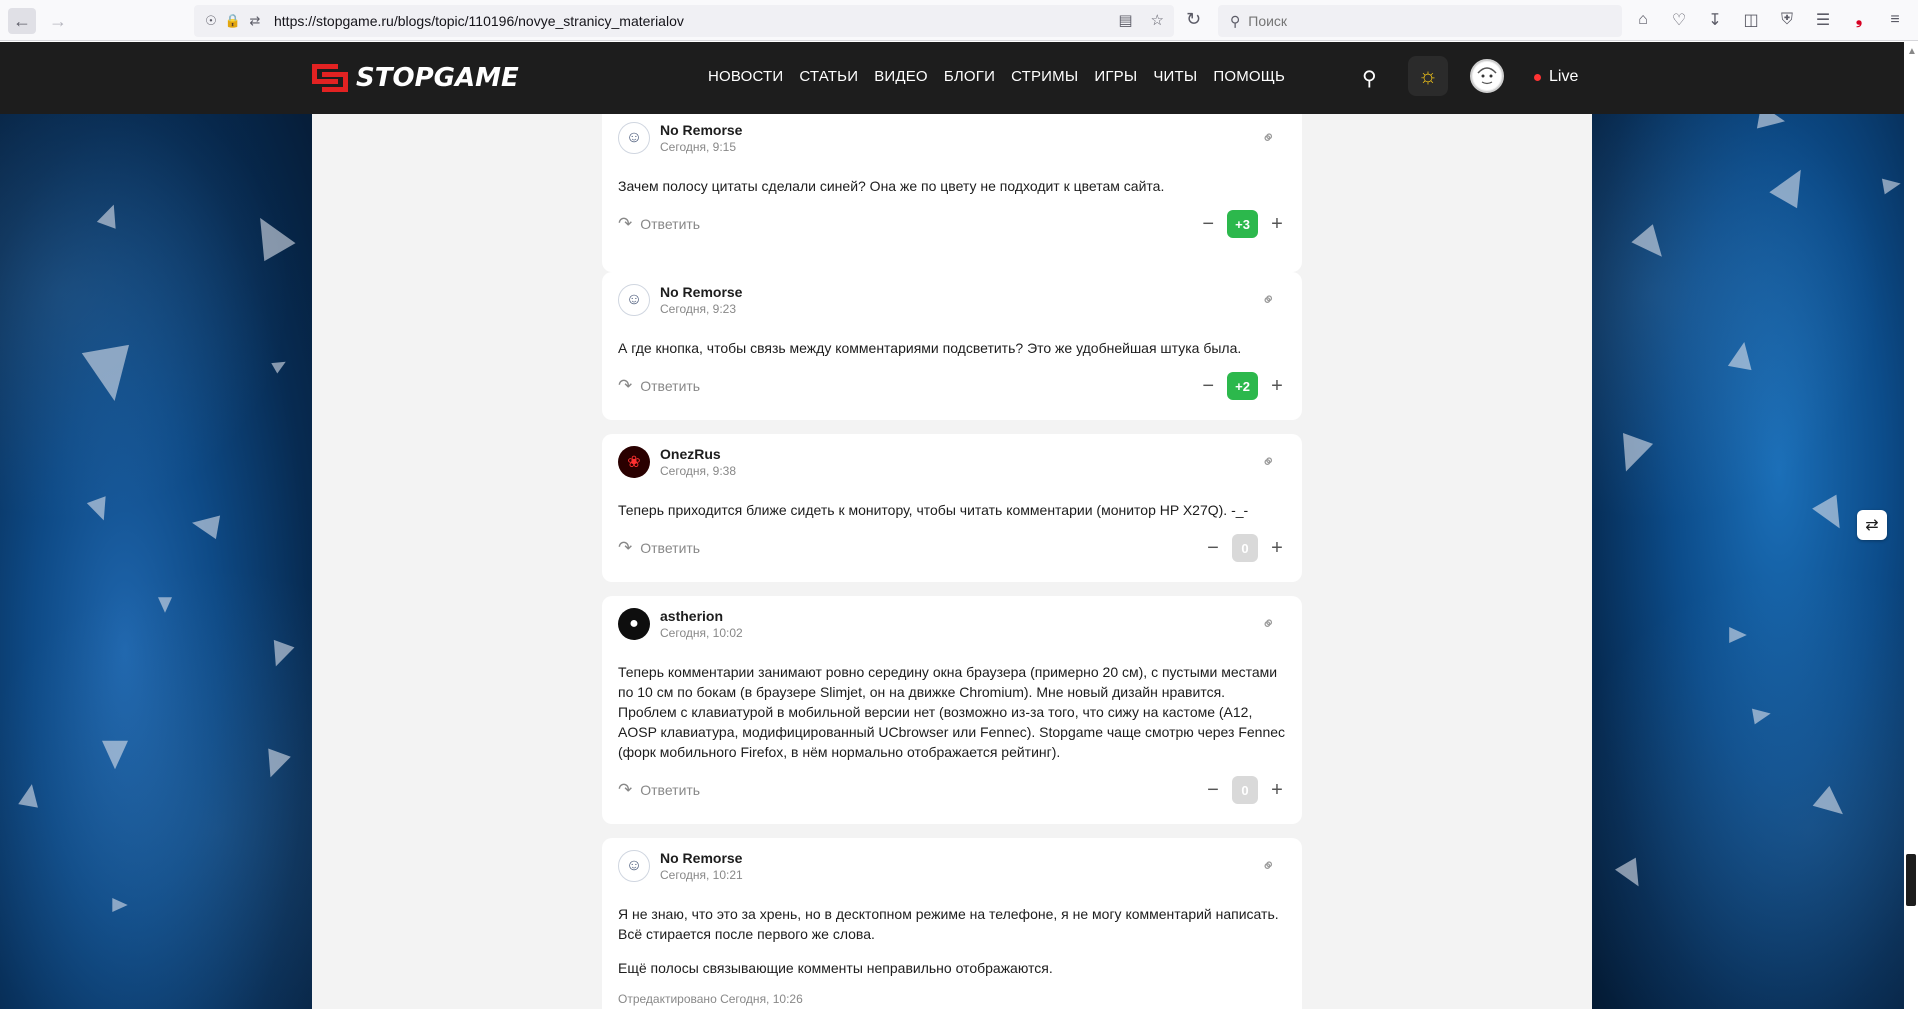  I want to click on forward-arrow-icon: →, so click(58, 21).